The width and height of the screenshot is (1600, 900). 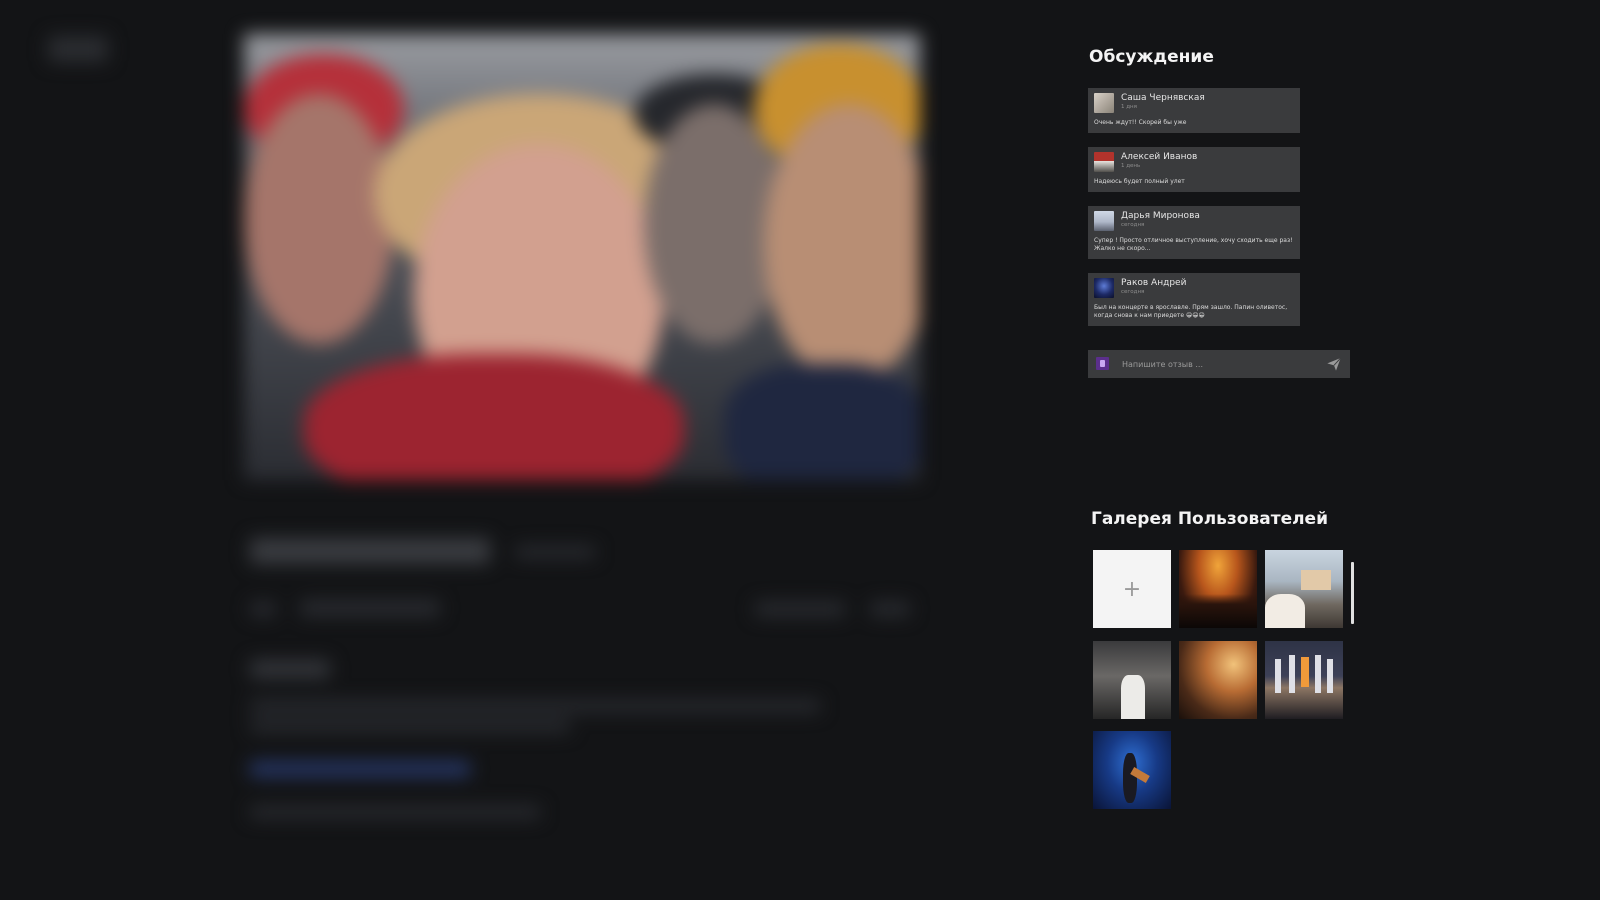 What do you see at coordinates (1151, 57) in the screenshot?
I see `discussion-title: Обсуждение` at bounding box center [1151, 57].